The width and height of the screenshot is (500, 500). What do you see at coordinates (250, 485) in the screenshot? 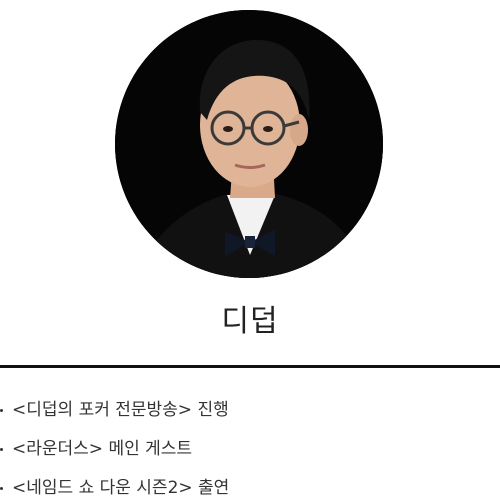
I see `list-item: <네임드 쇼 다운 시즌2> 출연` at bounding box center [250, 485].